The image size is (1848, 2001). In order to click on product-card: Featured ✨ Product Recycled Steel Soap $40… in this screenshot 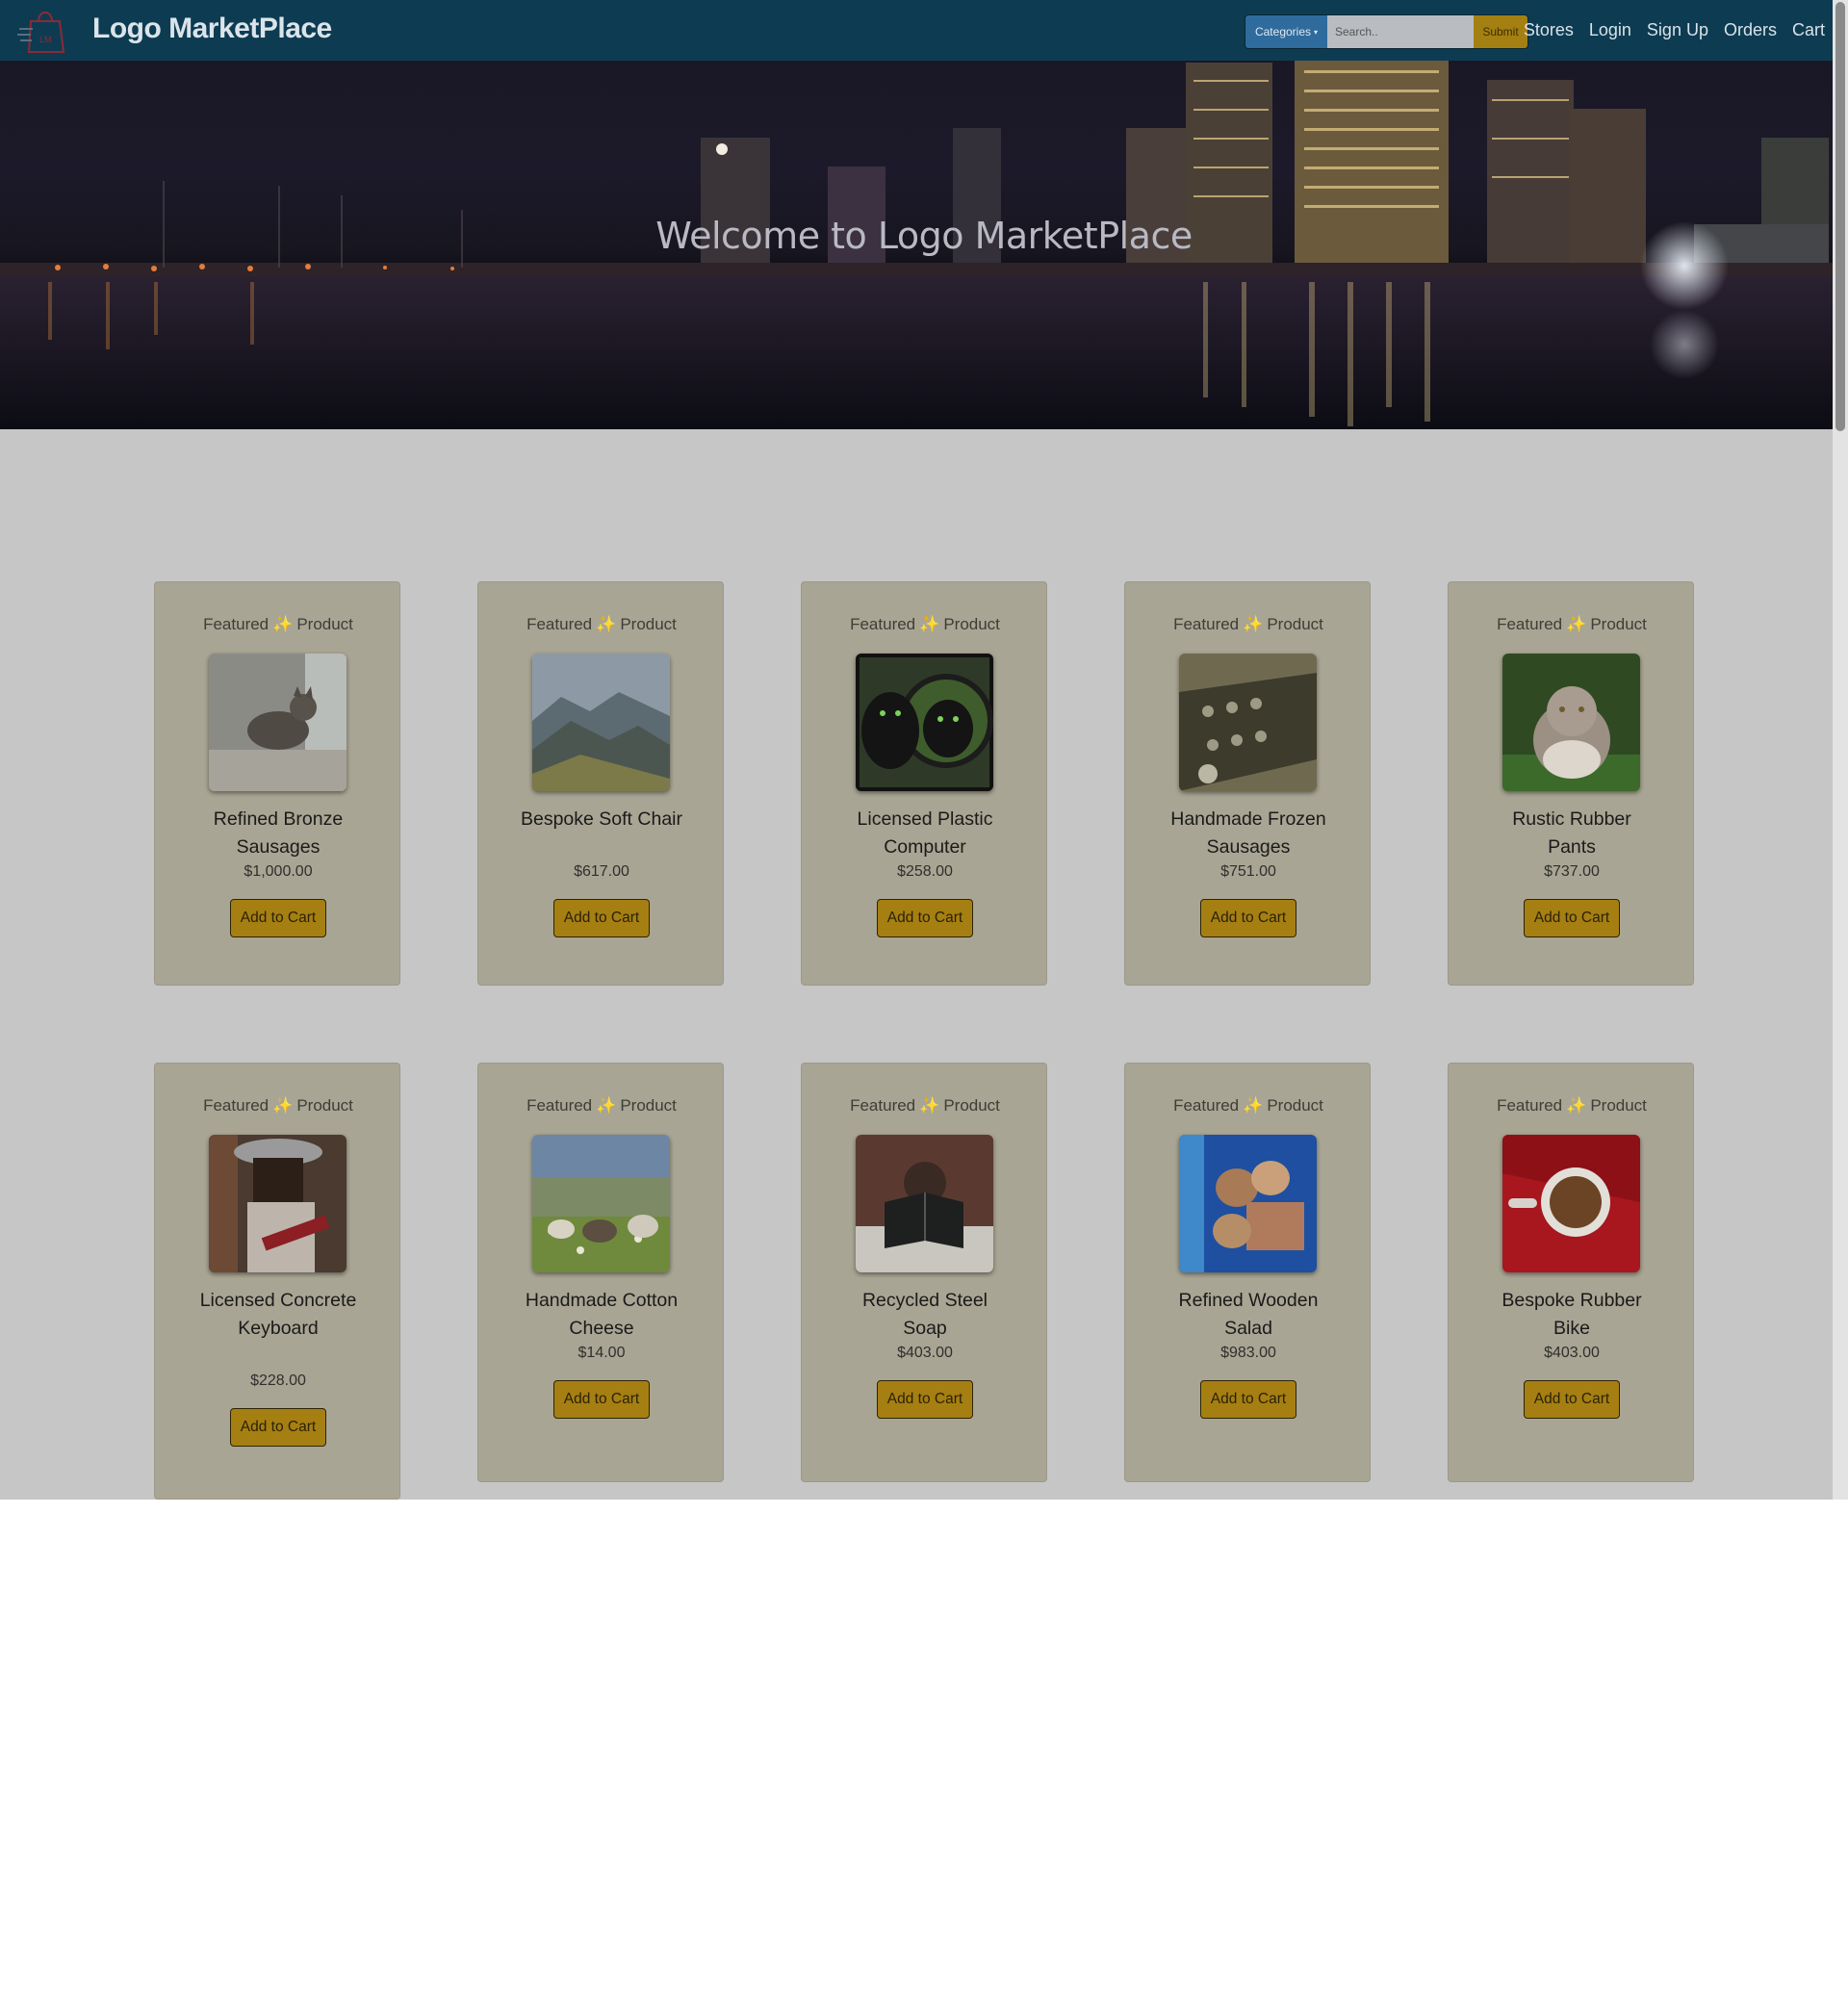, I will do `click(924, 1272)`.